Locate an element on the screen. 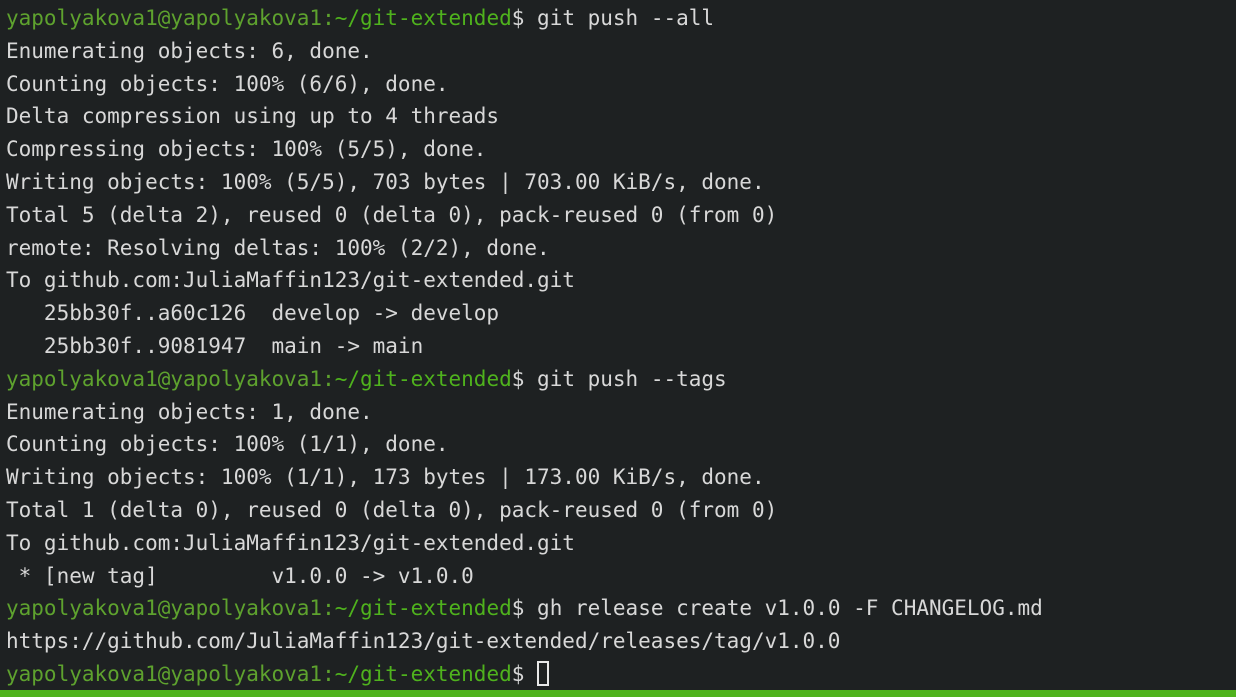 This screenshot has width=1236, height=697. command-text: git push --tags is located at coordinates (632, 378).